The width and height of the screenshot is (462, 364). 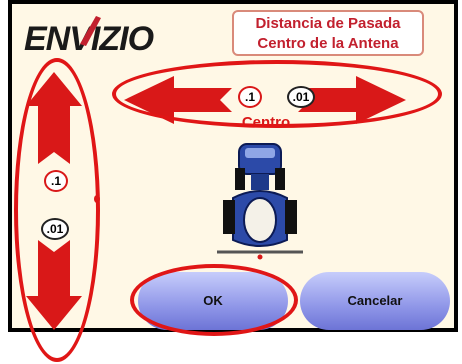 What do you see at coordinates (328, 23) in the screenshot?
I see `title-line-1: Distancia de Pasada` at bounding box center [328, 23].